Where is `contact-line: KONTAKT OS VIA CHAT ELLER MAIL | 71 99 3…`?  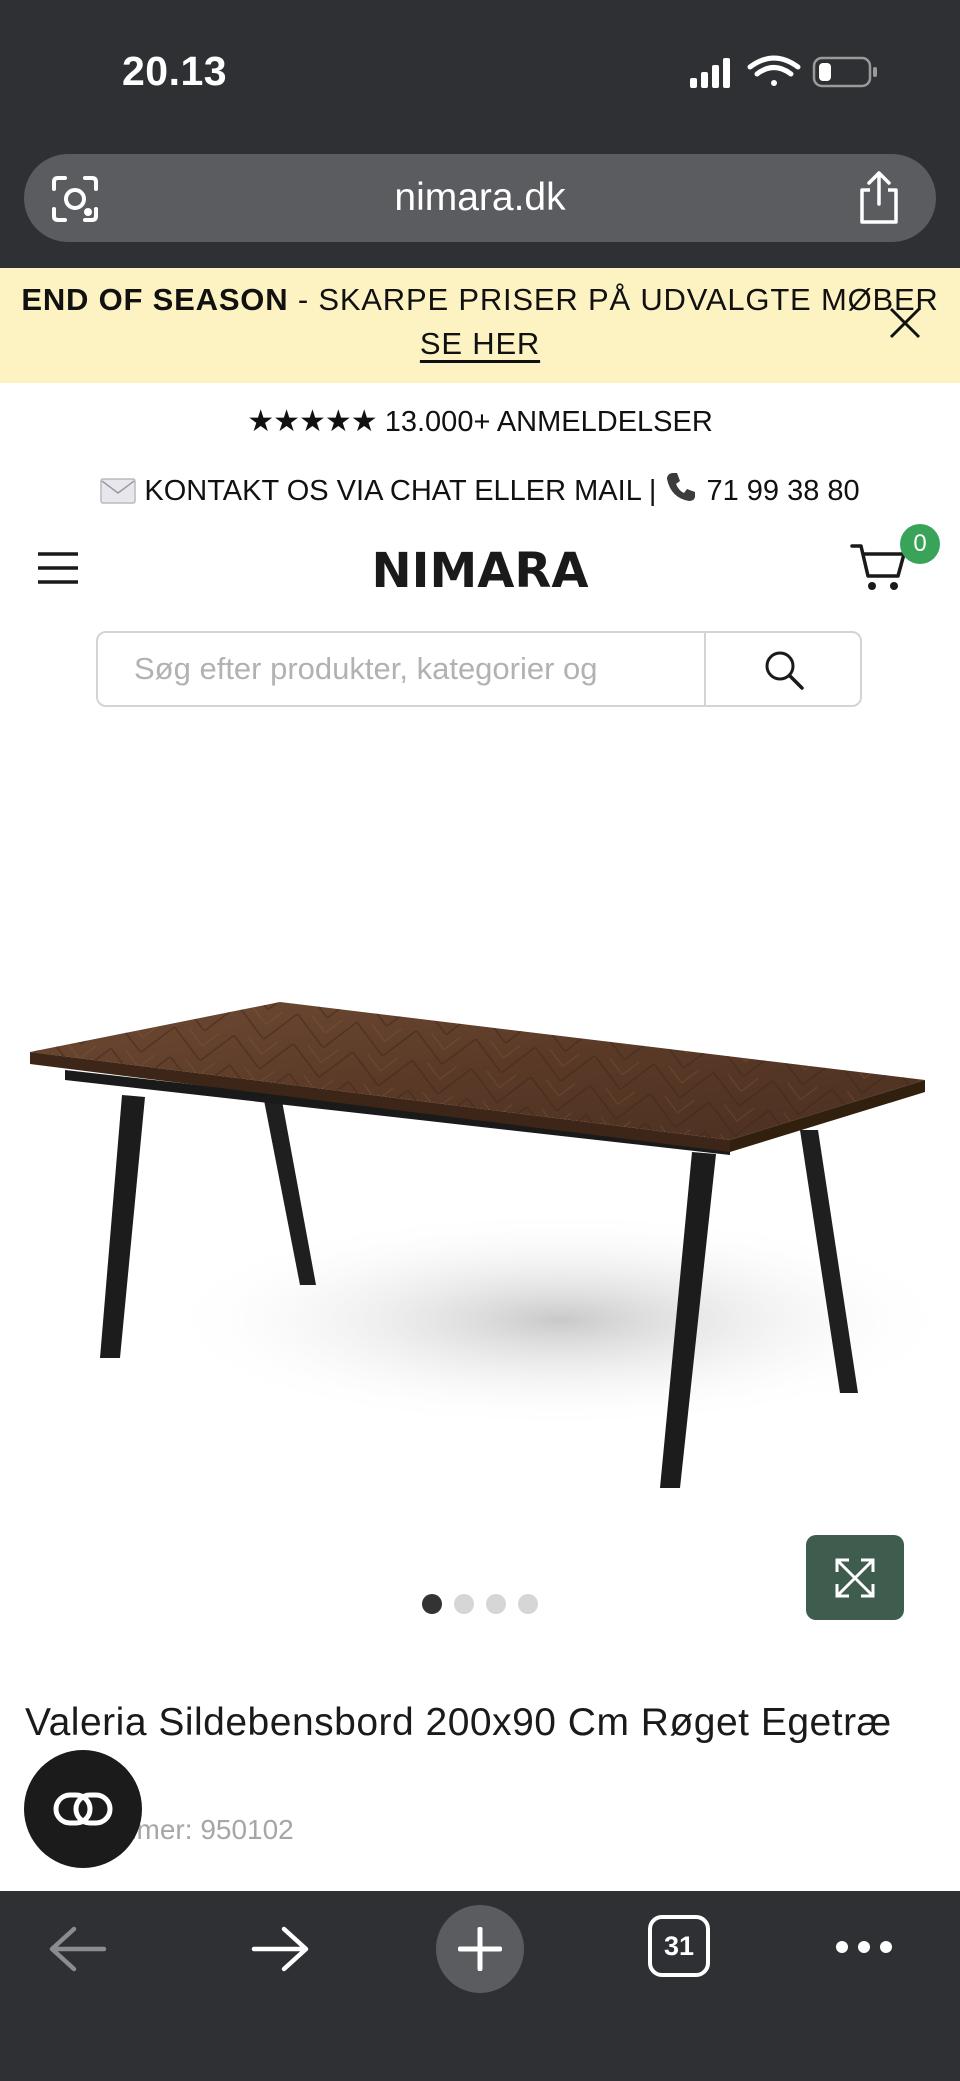 contact-line: KONTAKT OS VIA CHAT ELLER MAIL | 71 99 3… is located at coordinates (480, 489).